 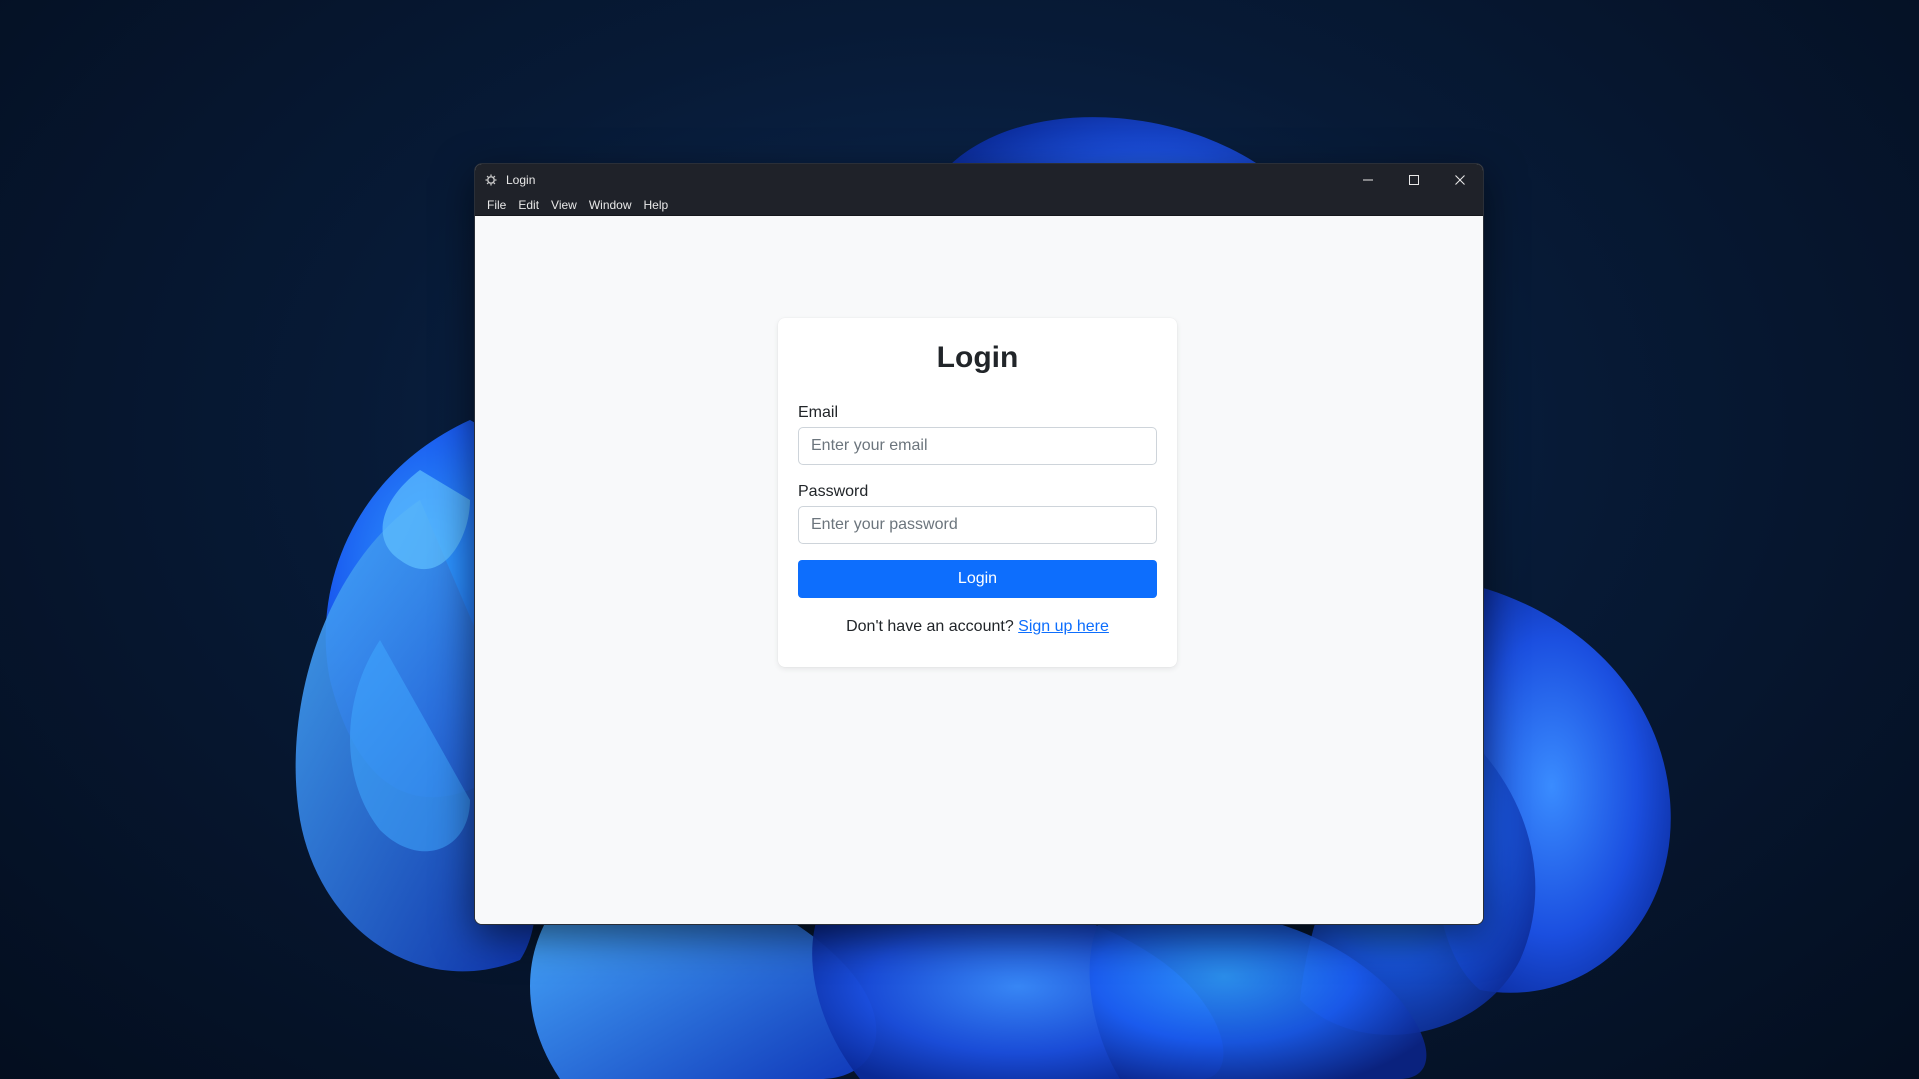 What do you see at coordinates (528, 205) in the screenshot?
I see `menu-edit: Edit` at bounding box center [528, 205].